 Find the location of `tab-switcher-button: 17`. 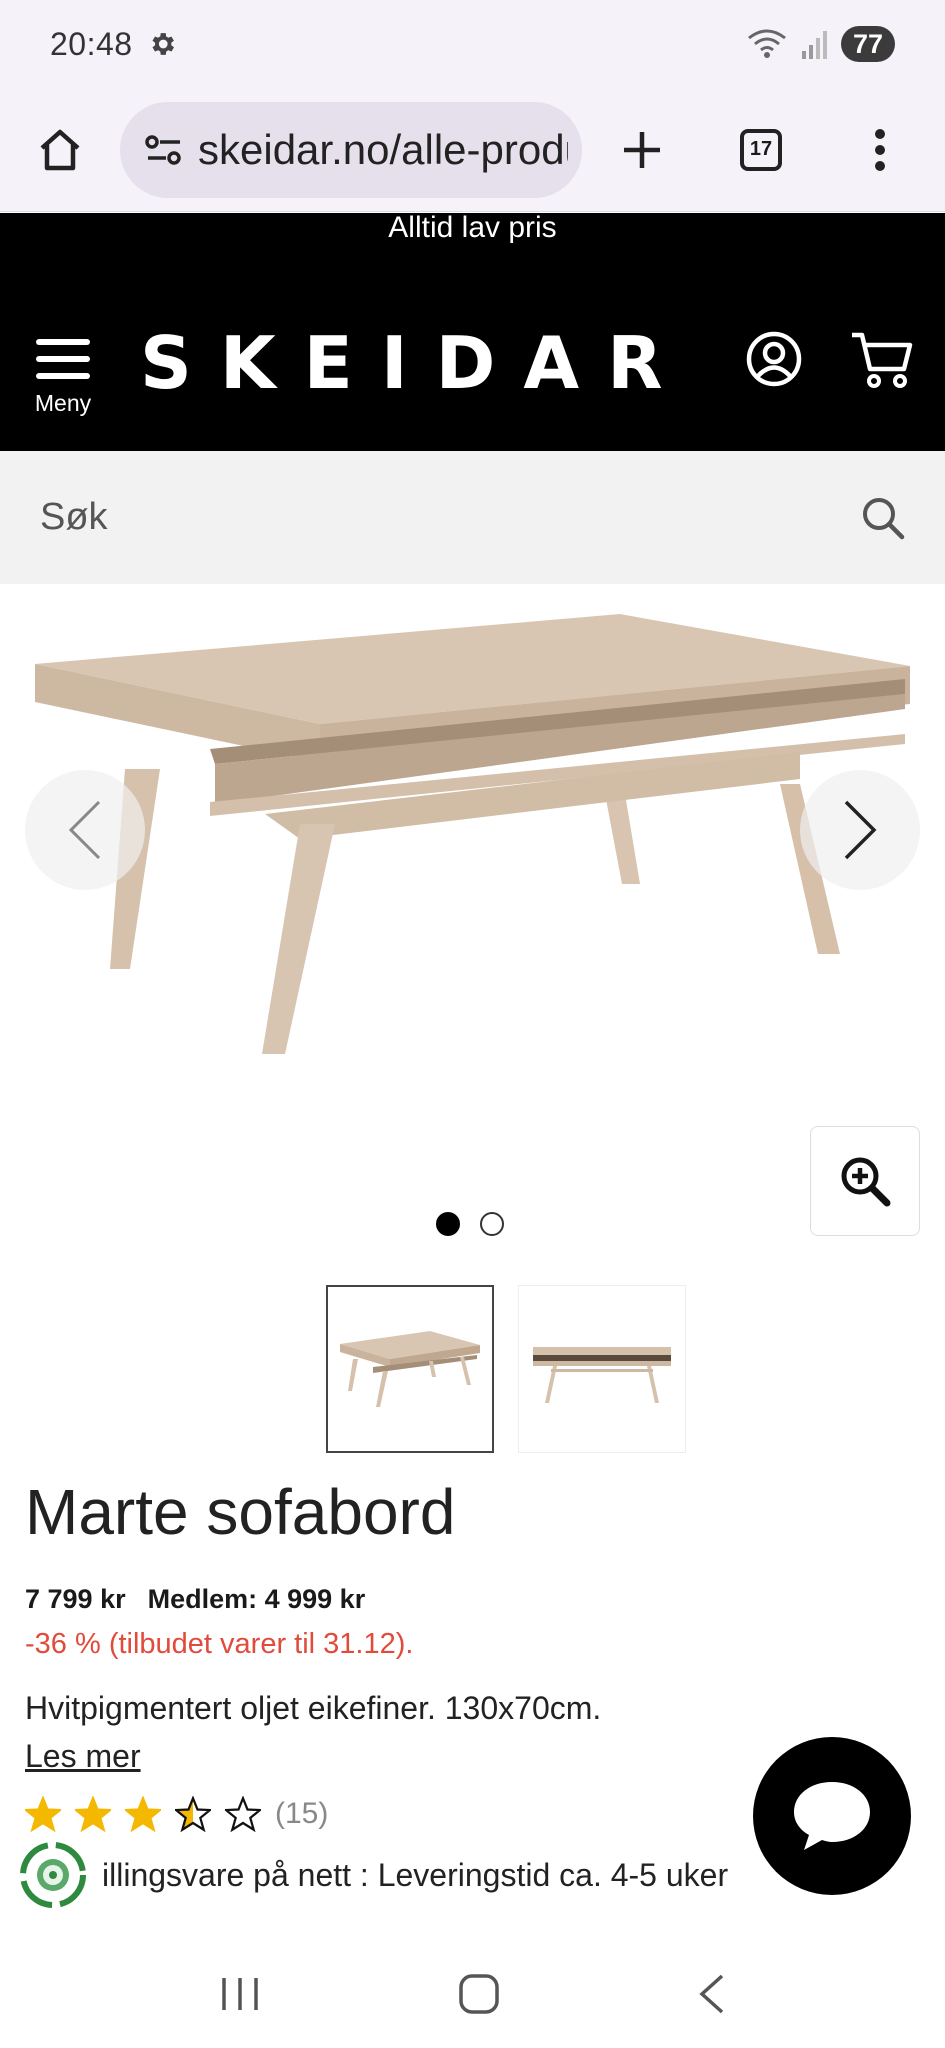

tab-switcher-button: 17 is located at coordinates (761, 150).